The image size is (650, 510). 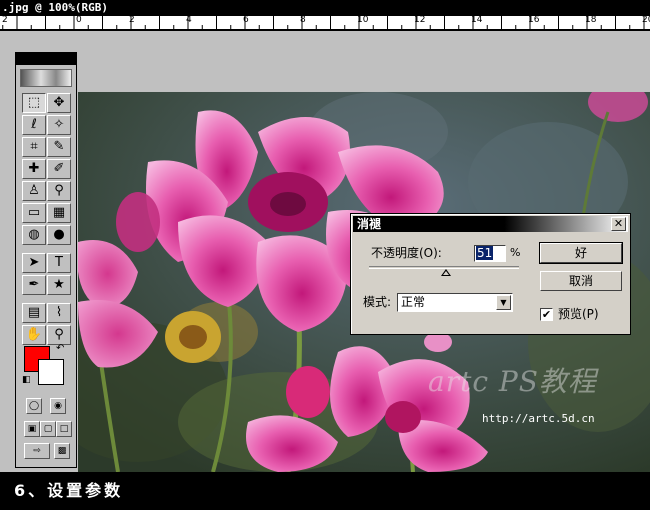 What do you see at coordinates (26, 380) in the screenshot?
I see `default-colors-icon: ◧` at bounding box center [26, 380].